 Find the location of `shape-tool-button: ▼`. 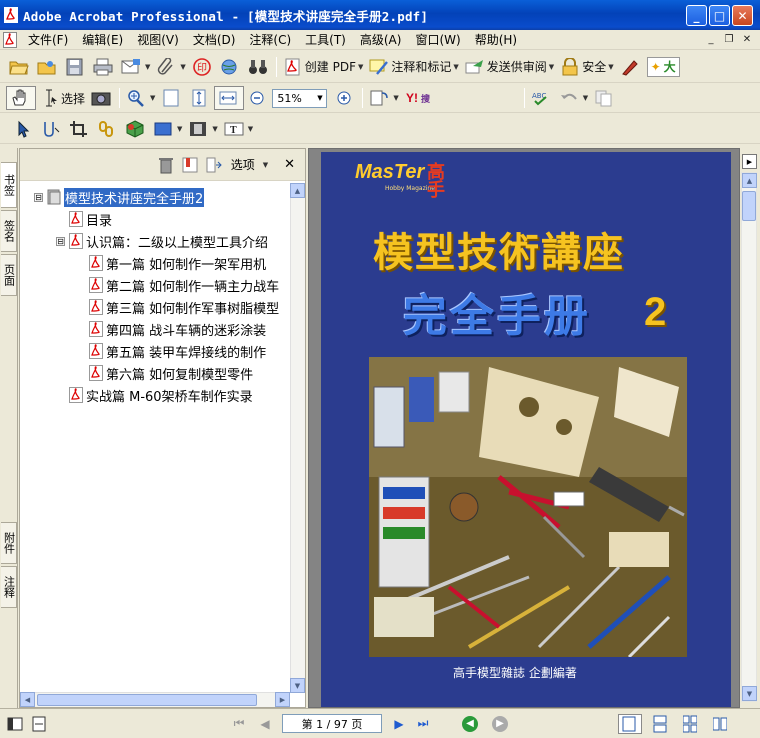

shape-tool-button: ▼ is located at coordinates (167, 129).